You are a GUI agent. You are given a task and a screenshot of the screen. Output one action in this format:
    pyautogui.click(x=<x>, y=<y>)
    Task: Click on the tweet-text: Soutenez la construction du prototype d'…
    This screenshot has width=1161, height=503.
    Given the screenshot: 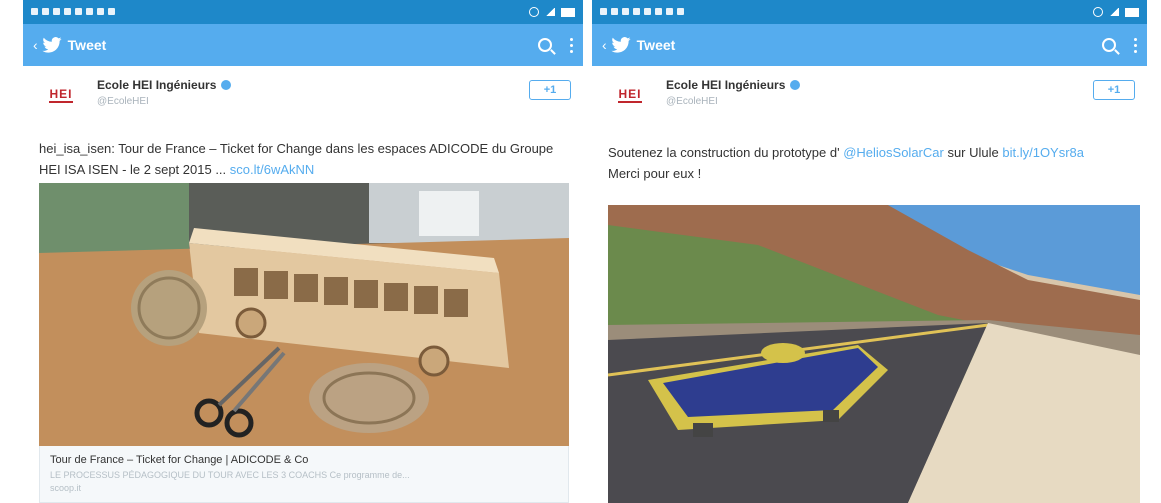 What is the action you would take?
    pyautogui.click(x=846, y=163)
    